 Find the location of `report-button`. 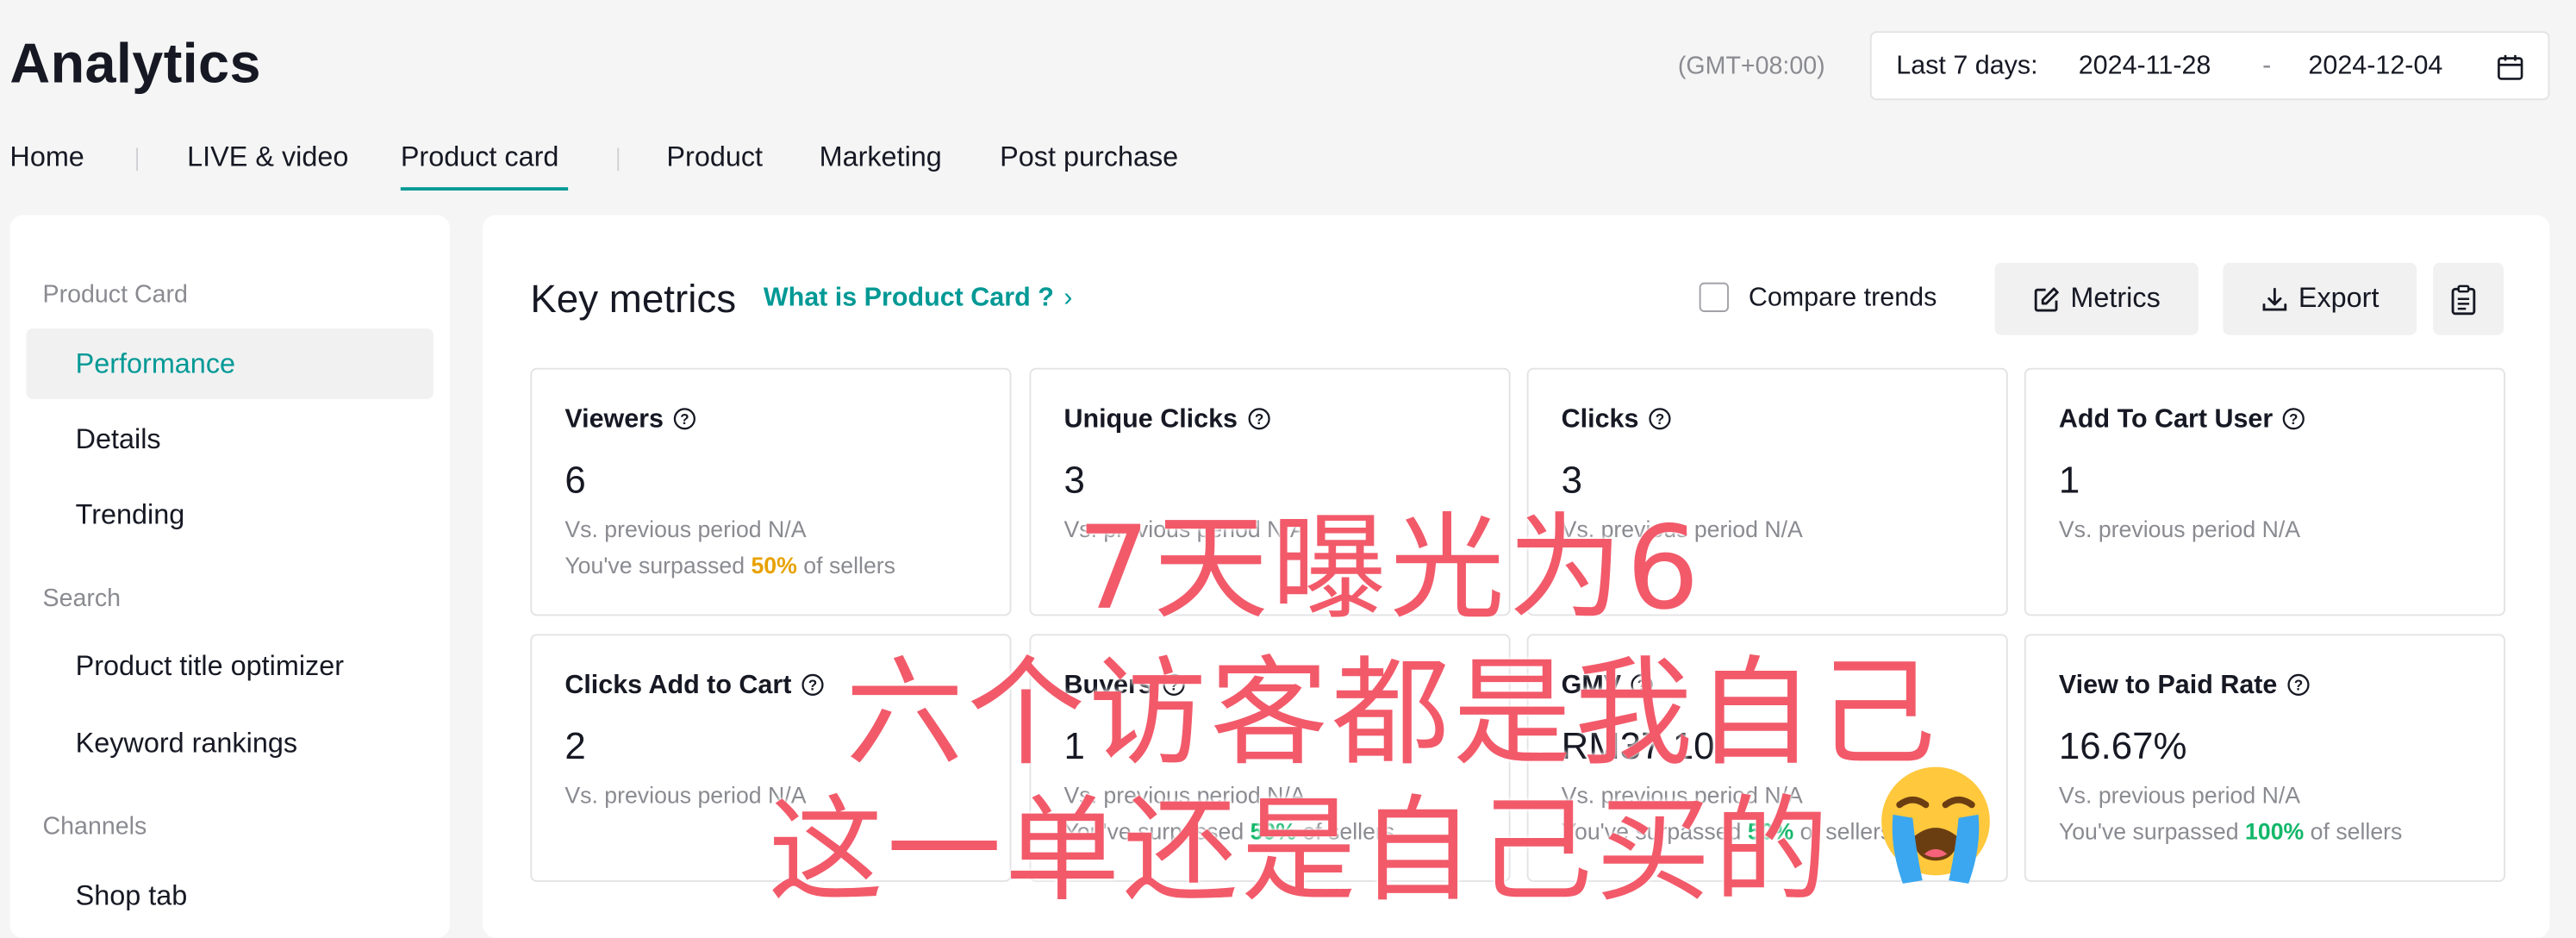

report-button is located at coordinates (2468, 298).